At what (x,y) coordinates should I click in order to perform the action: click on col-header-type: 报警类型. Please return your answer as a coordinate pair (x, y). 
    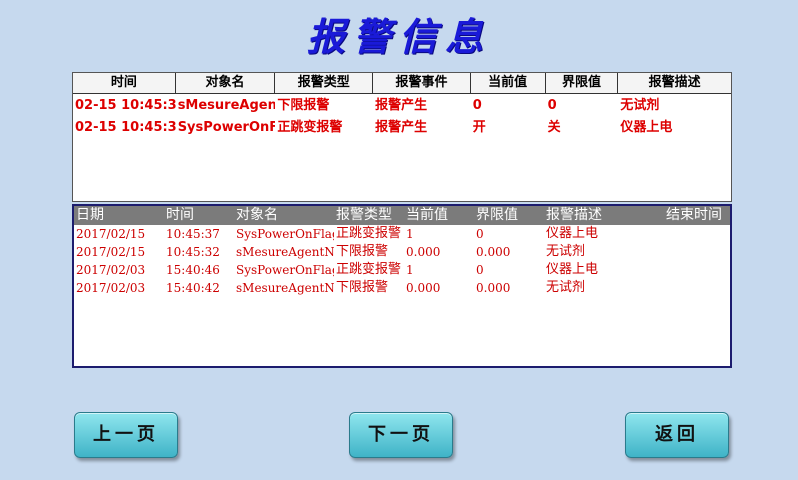
    Looking at the image, I should click on (324, 83).